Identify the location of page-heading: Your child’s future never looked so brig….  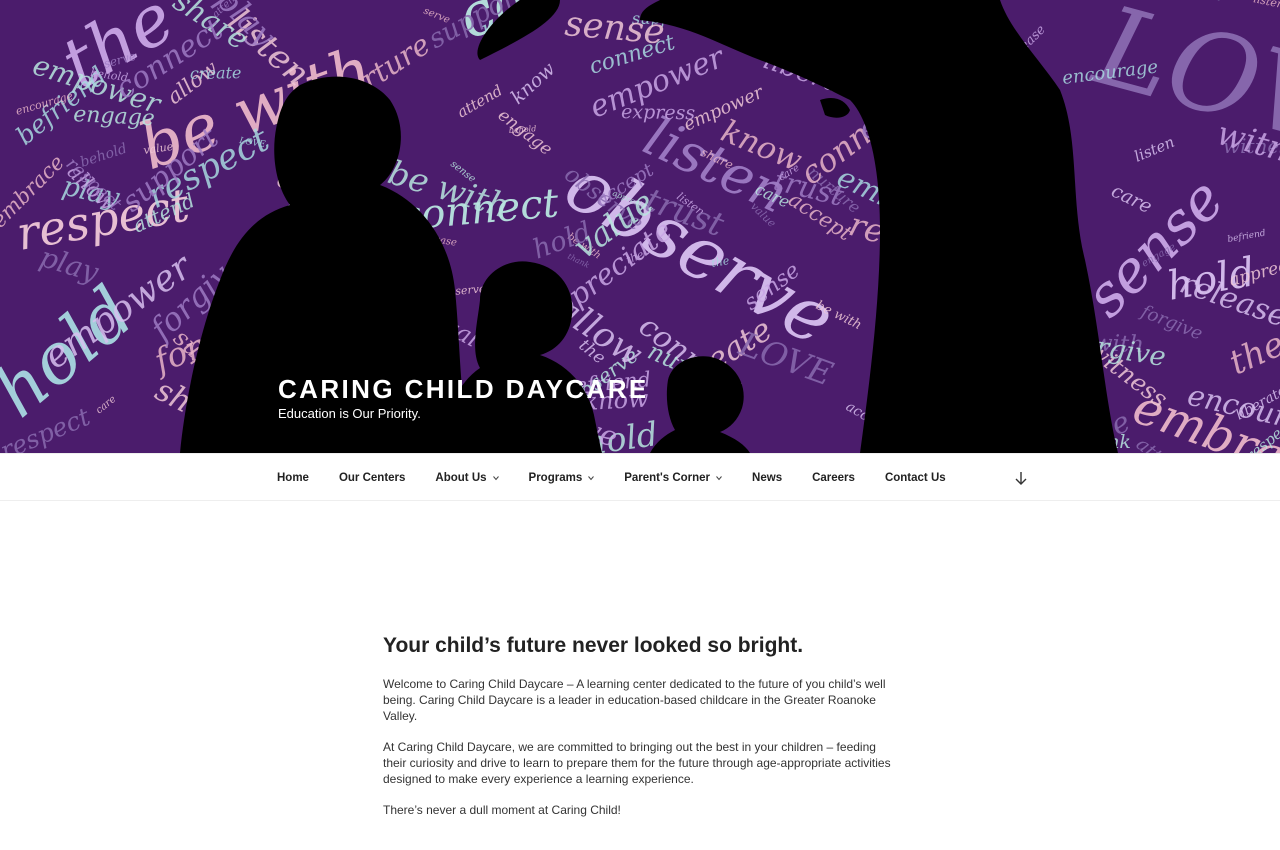
(593, 645).